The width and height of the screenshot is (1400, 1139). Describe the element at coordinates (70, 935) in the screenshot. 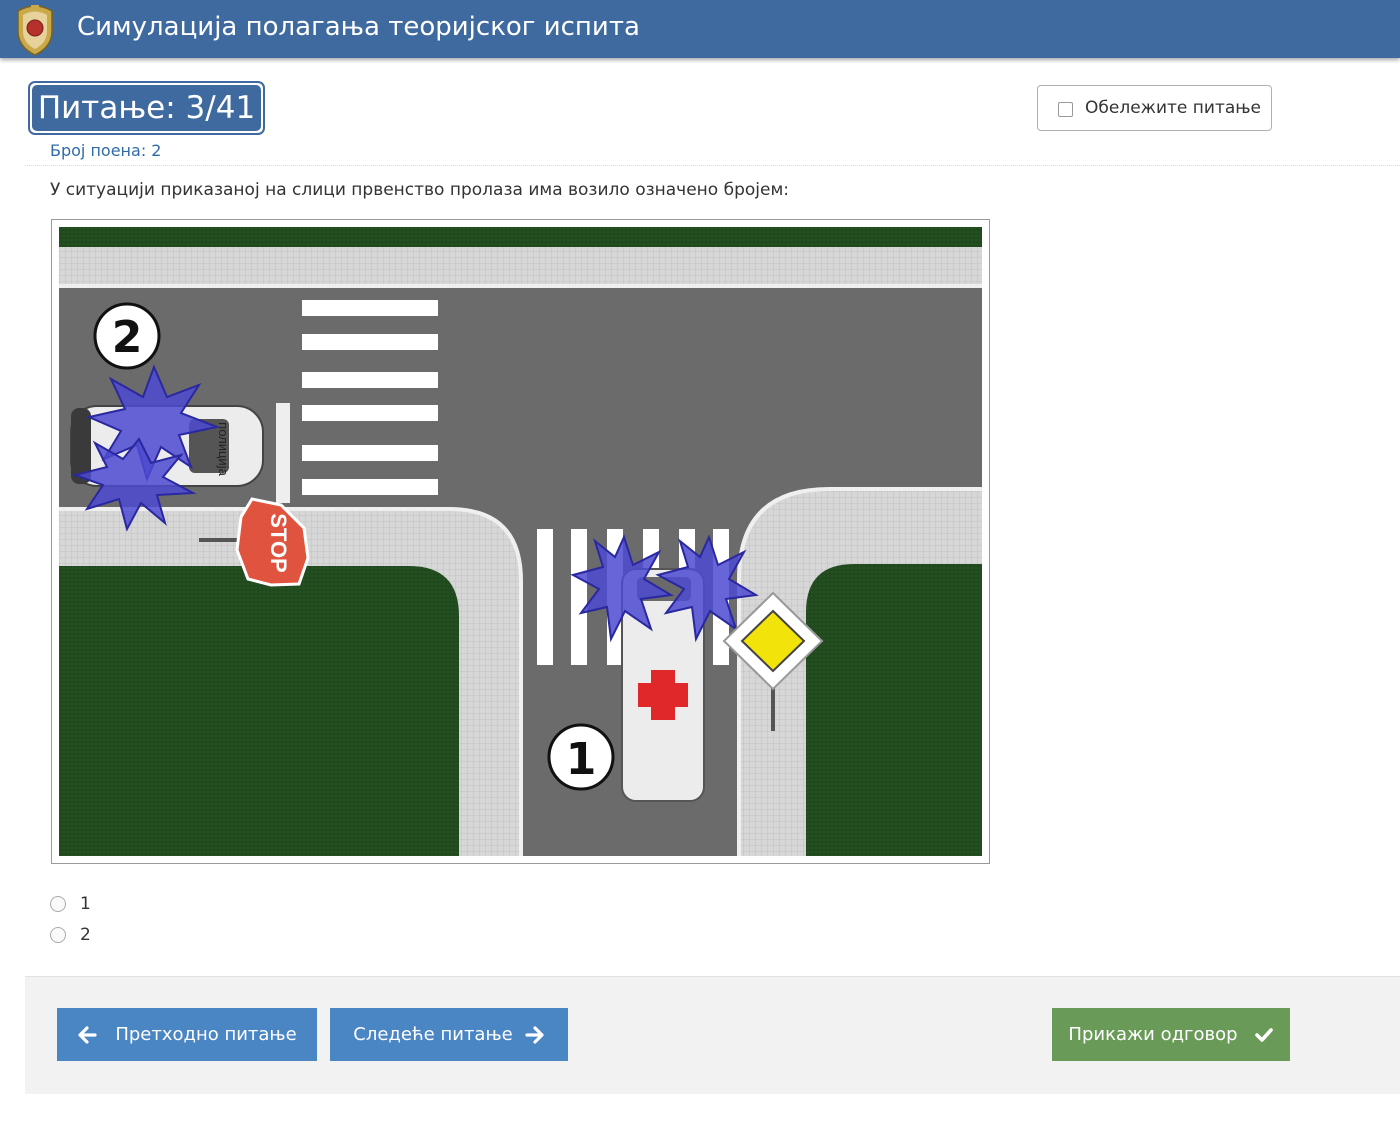

I see `answer-option-2: 2` at that location.